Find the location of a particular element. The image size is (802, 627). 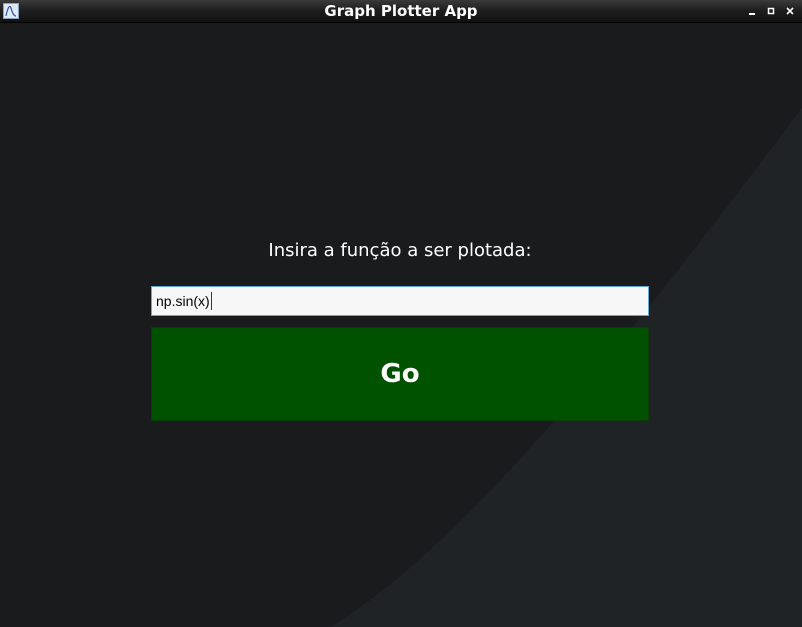

window-title: Graph Plotter App is located at coordinates (401, 11).